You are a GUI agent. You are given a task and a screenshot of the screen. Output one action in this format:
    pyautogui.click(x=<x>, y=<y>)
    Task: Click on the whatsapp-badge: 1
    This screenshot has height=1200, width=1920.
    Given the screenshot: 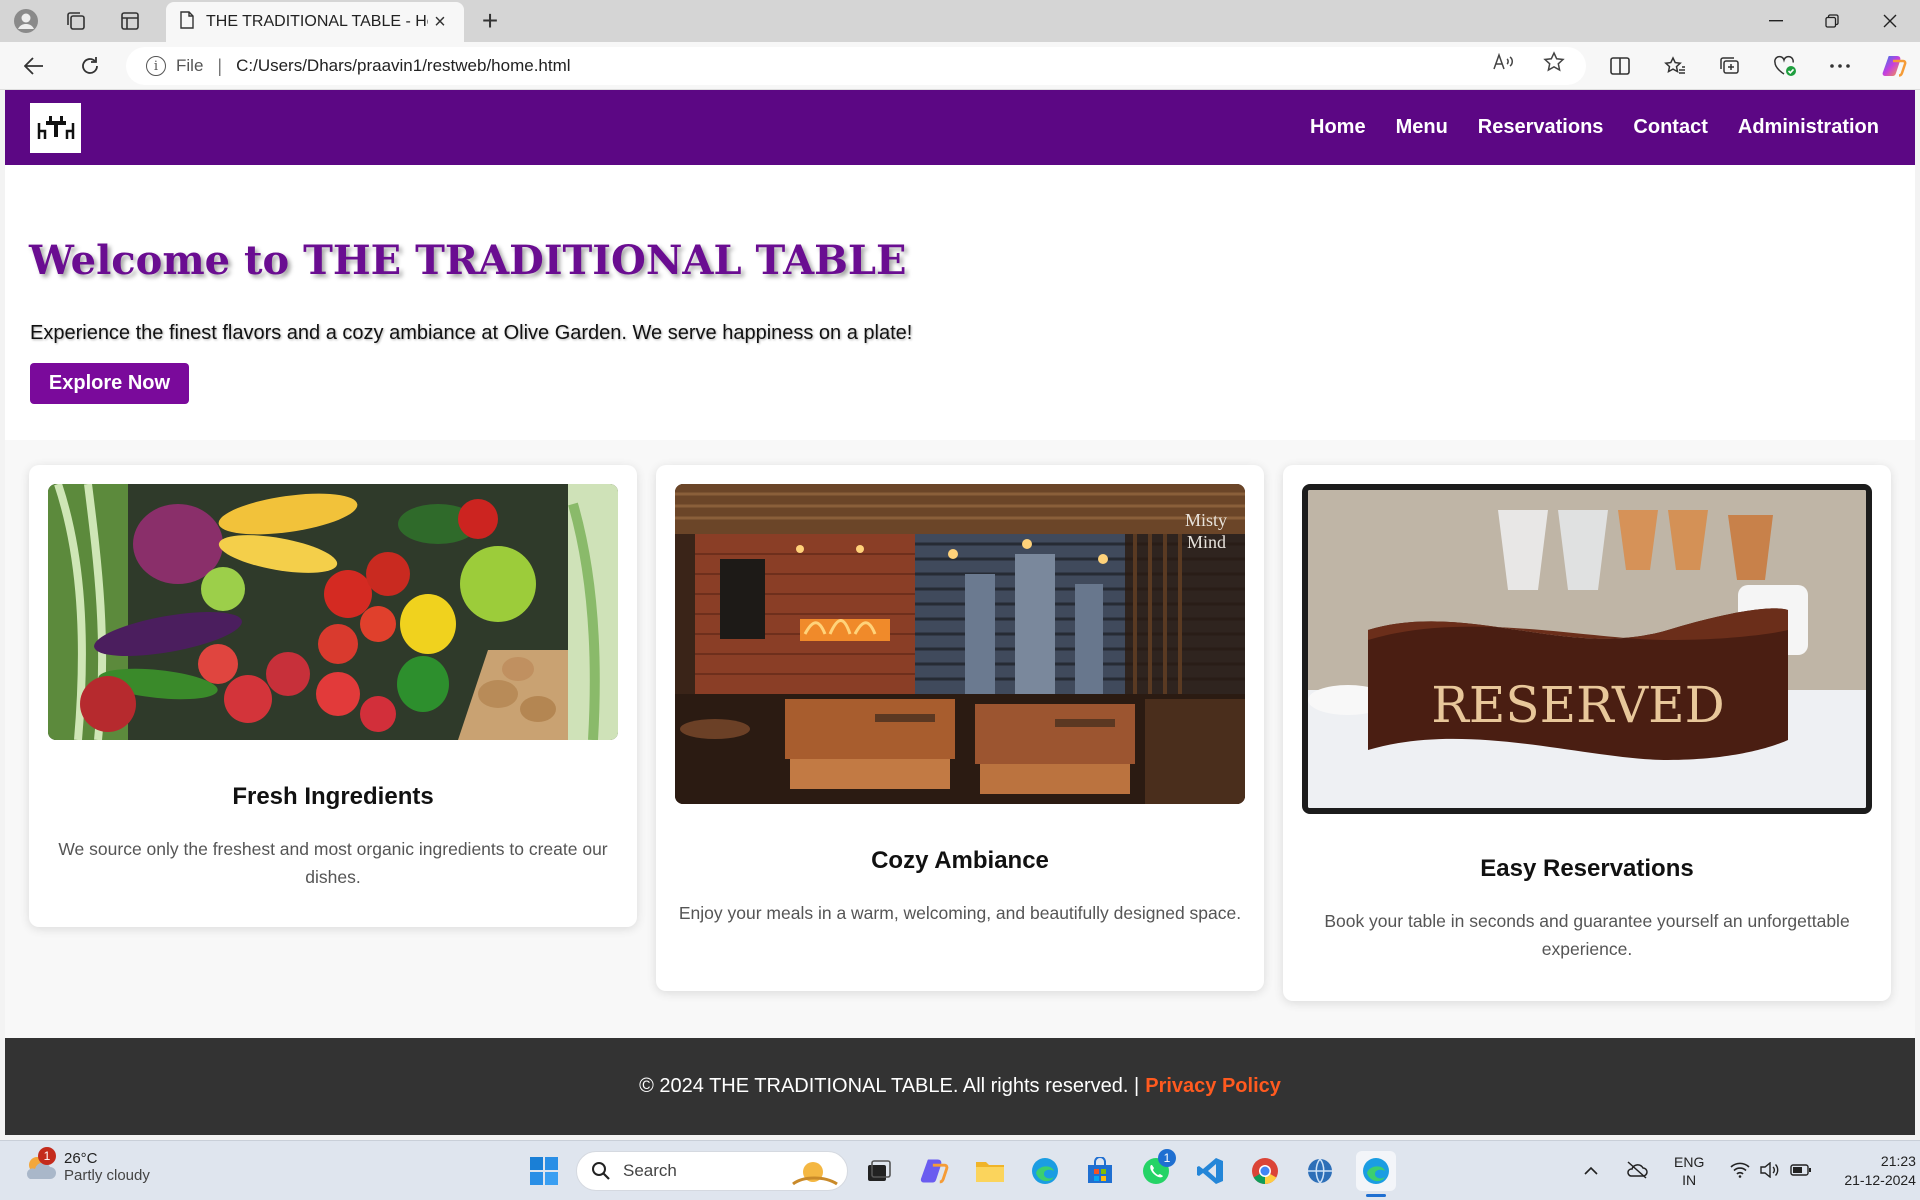 What is the action you would take?
    pyautogui.click(x=1167, y=1158)
    